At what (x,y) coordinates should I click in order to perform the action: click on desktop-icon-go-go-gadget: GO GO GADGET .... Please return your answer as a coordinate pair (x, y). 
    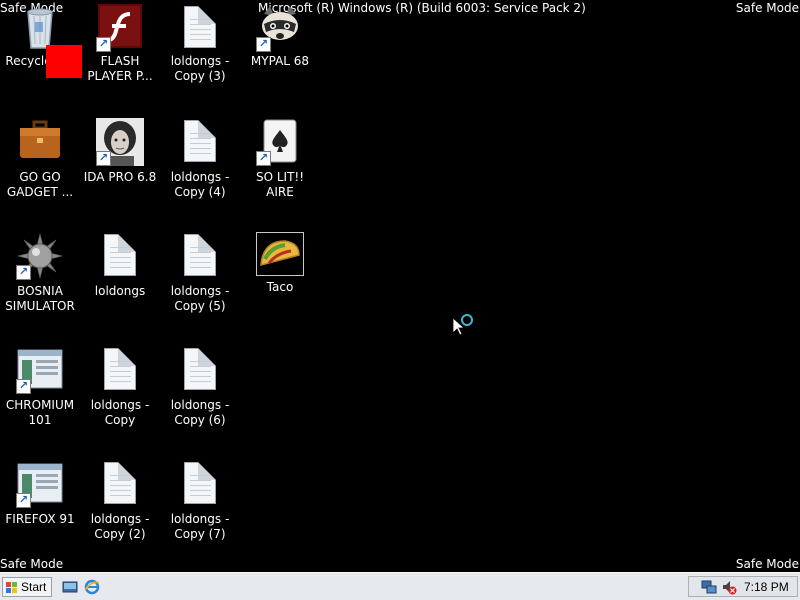
    Looking at the image, I should click on (40, 159).